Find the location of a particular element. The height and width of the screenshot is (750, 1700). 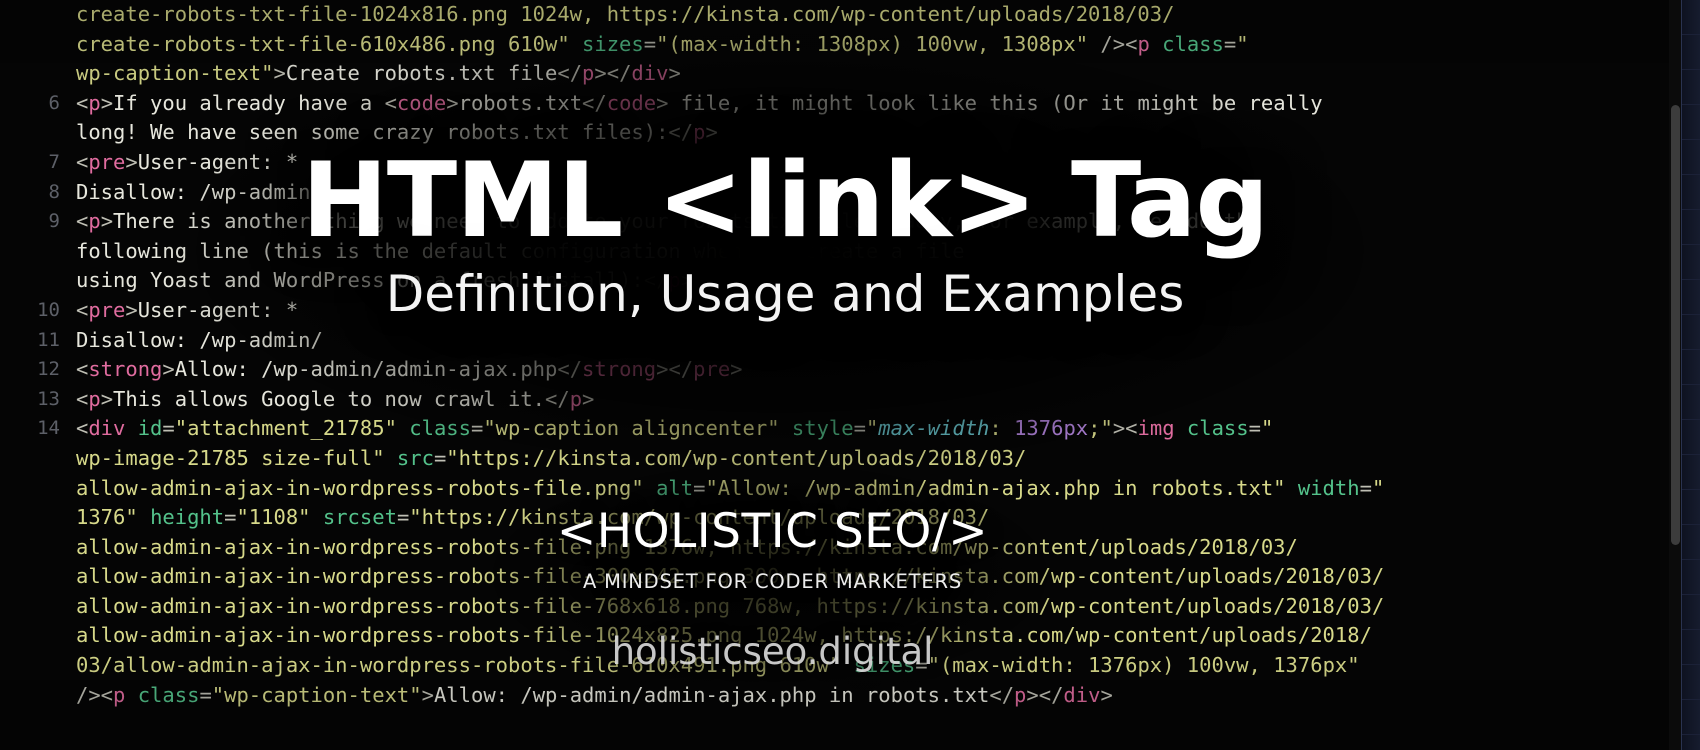

code-line: 7 <pre>User-agent: * is located at coordinates (850, 163).